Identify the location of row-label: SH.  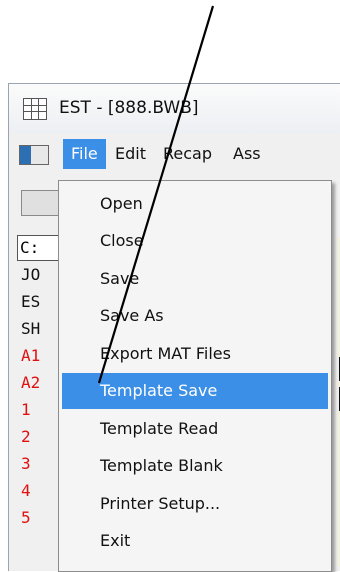
(31, 328).